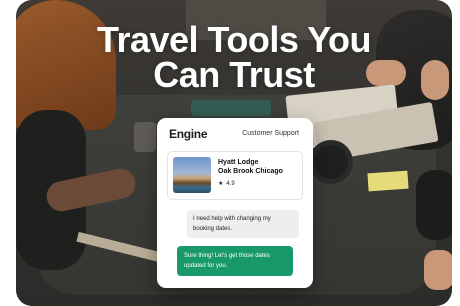 The width and height of the screenshot is (460, 306). I want to click on hotel-thumbnail, so click(192, 175).